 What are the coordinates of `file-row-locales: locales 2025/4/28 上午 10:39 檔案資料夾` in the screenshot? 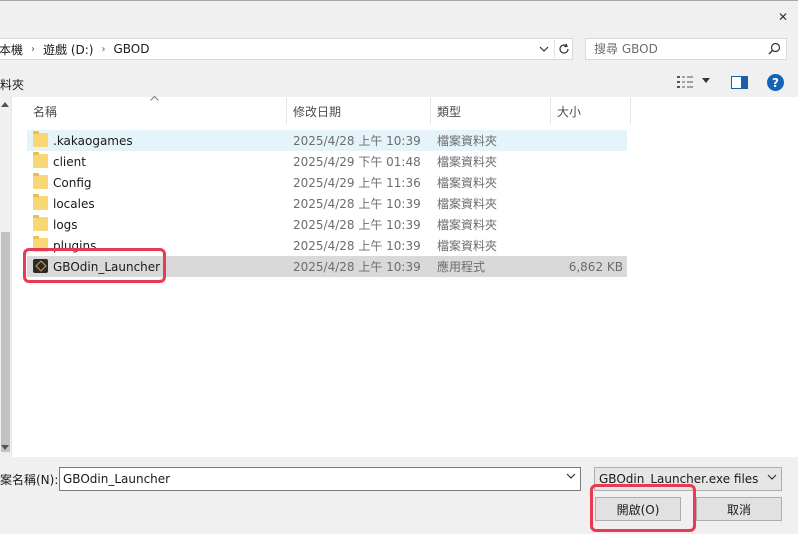 It's located at (327, 203).